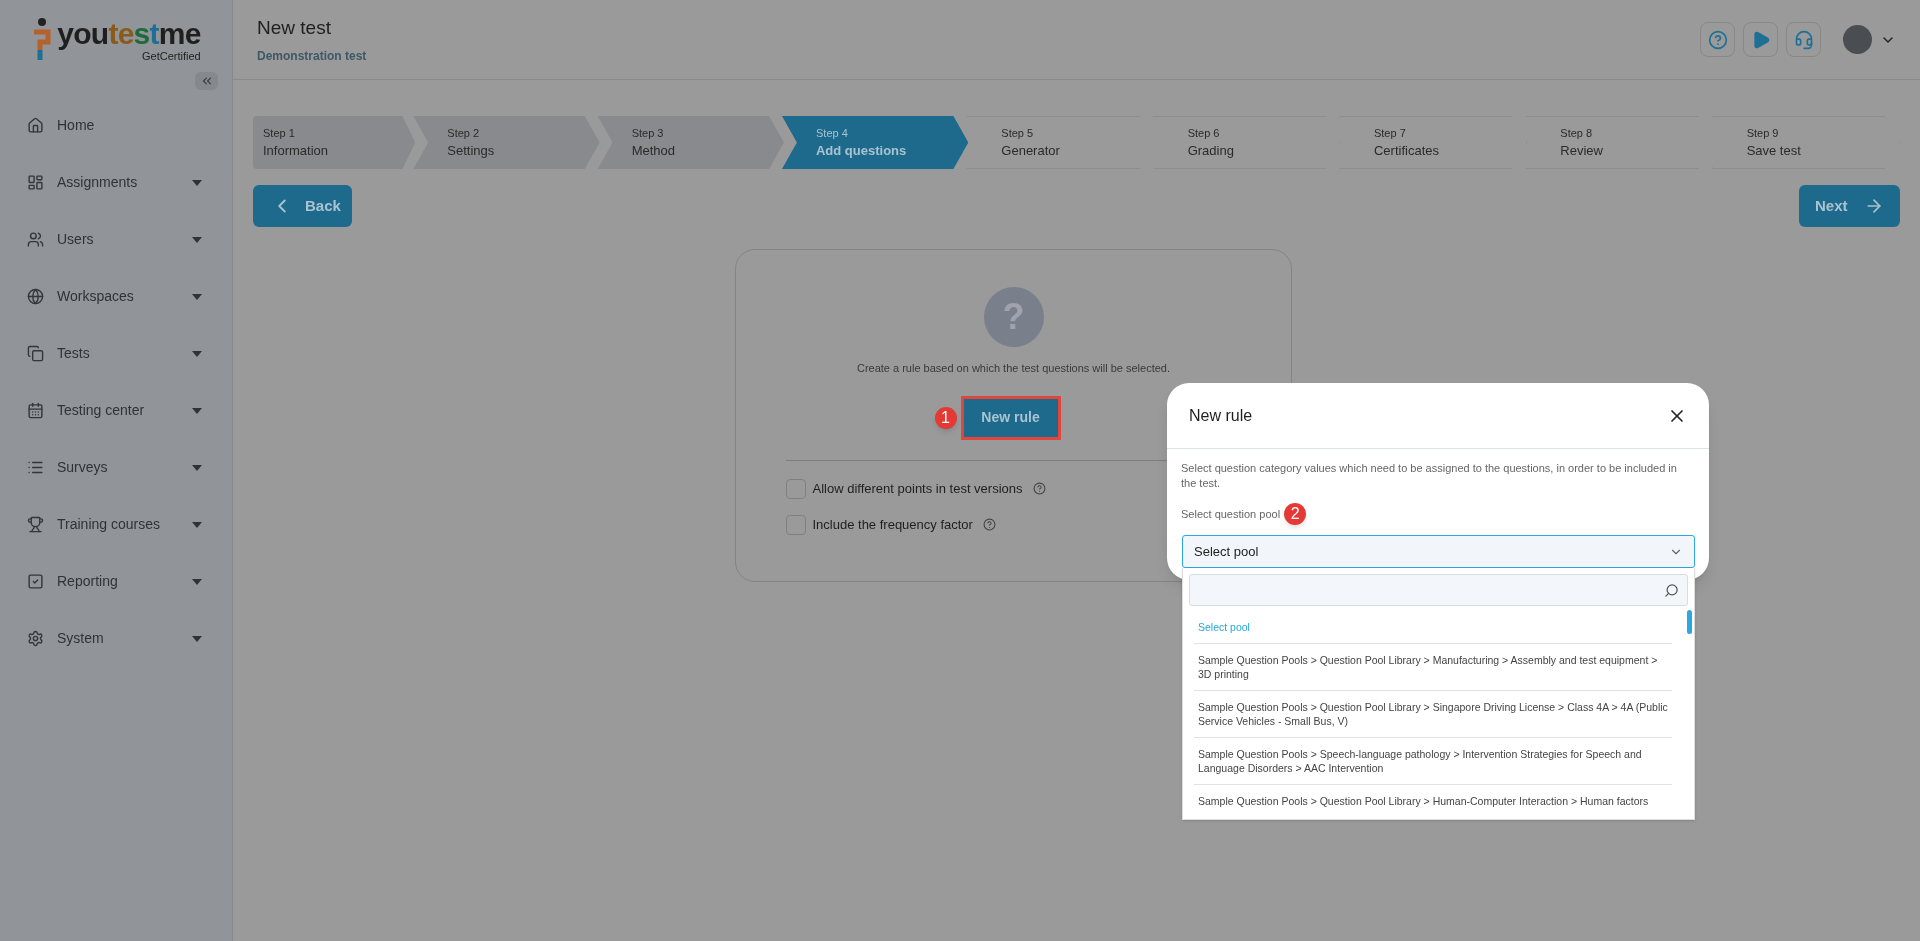  I want to click on search-field, so click(1438, 590).